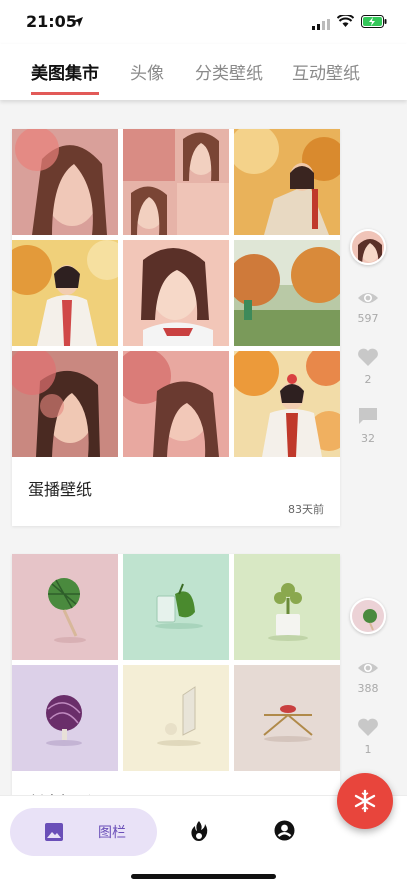  What do you see at coordinates (368, 379) in the screenshot?
I see `likes-count: 2` at bounding box center [368, 379].